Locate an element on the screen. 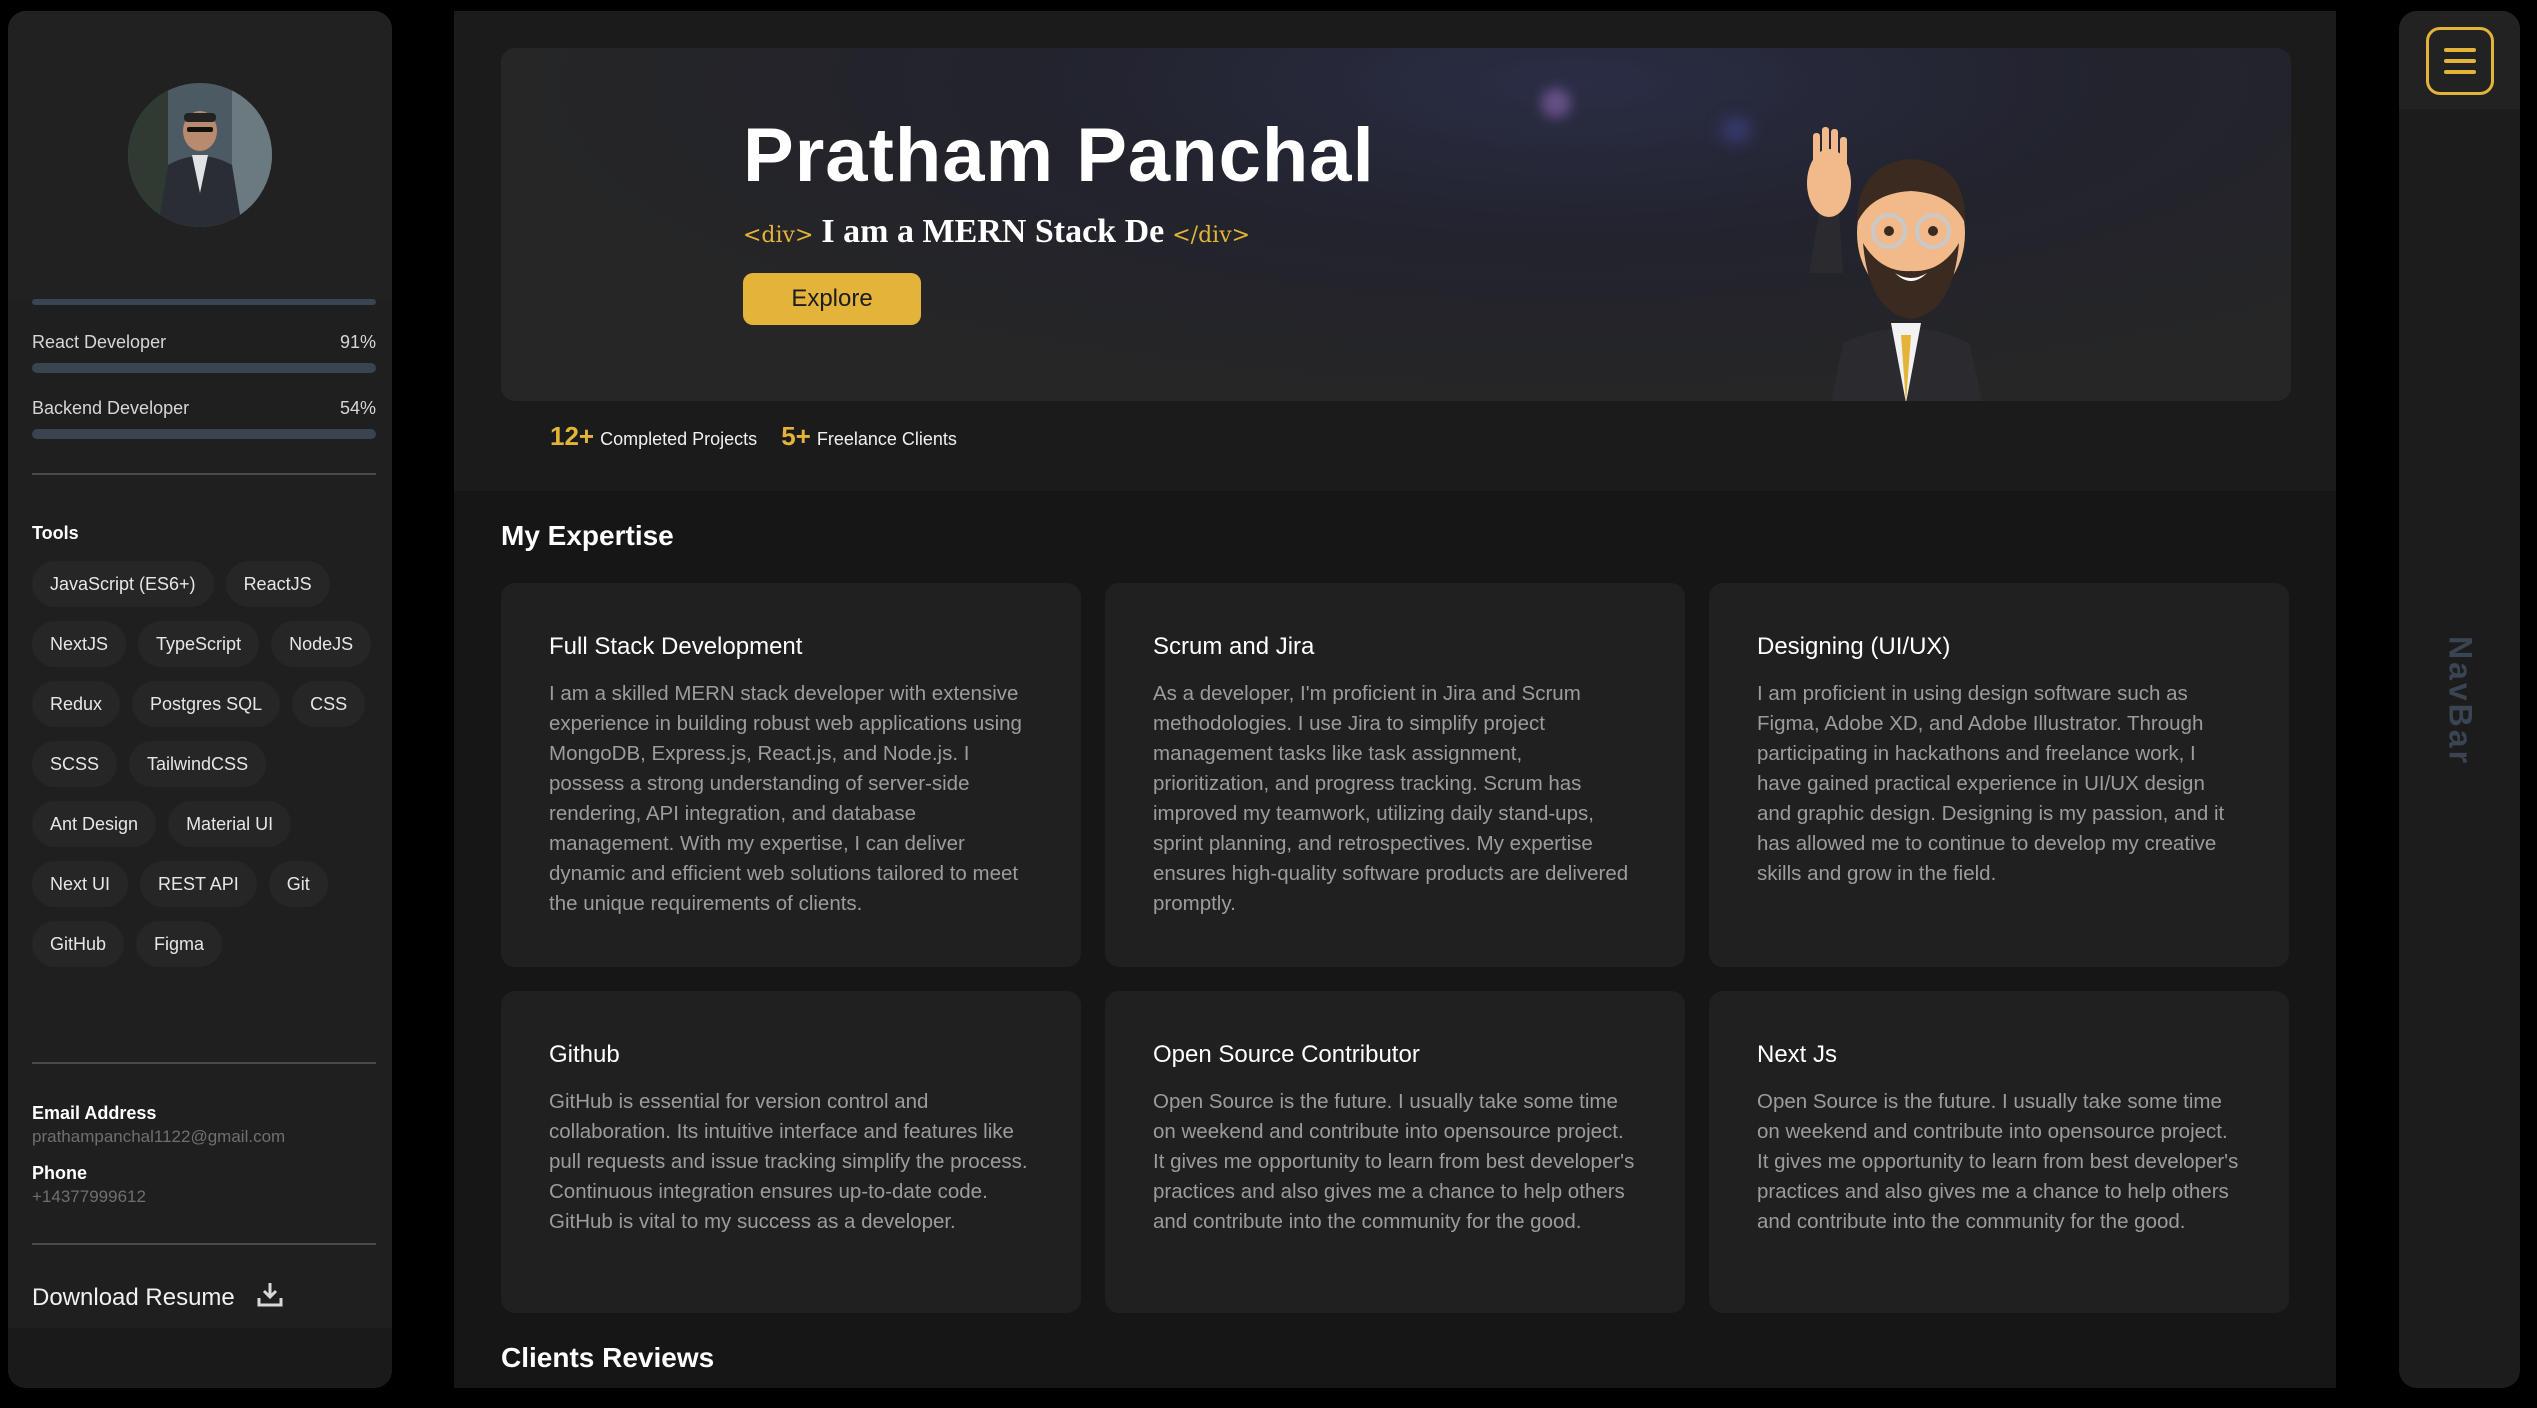 The width and height of the screenshot is (2537, 1408). tool-tag: CSS is located at coordinates (329, 704).